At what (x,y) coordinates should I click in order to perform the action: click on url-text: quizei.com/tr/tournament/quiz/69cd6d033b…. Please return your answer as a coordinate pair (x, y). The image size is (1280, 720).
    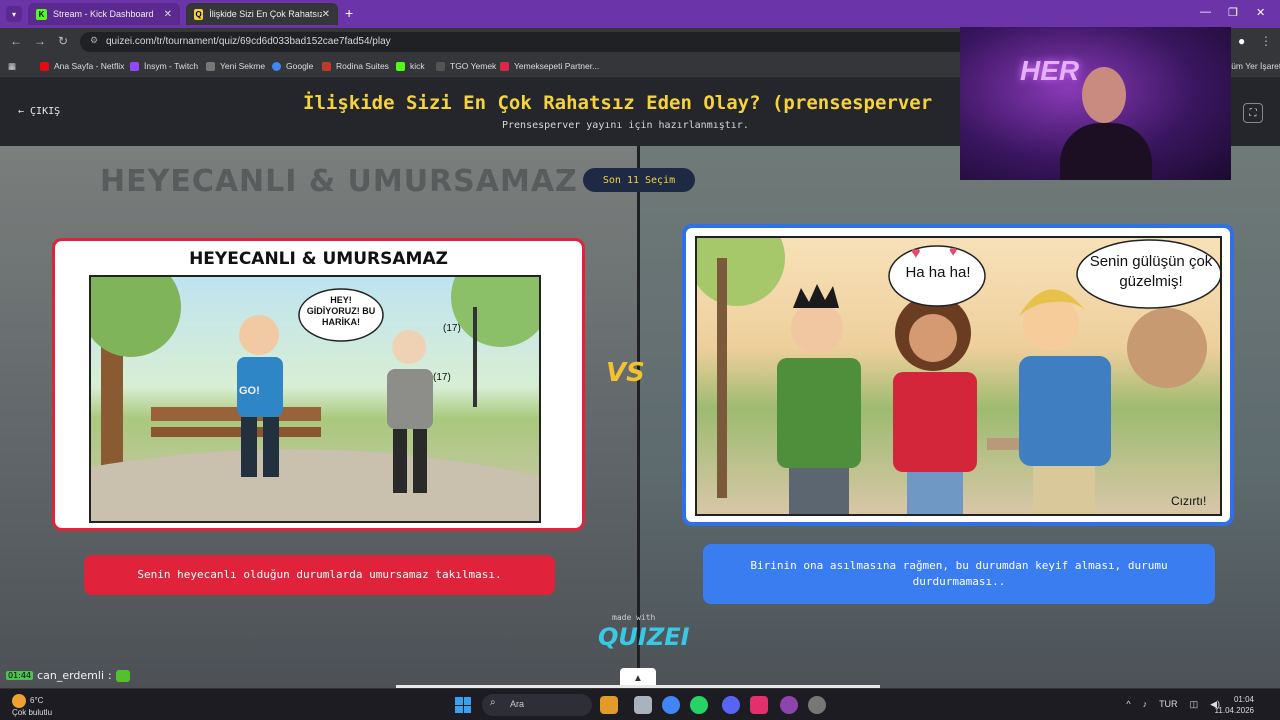
    Looking at the image, I should click on (248, 41).